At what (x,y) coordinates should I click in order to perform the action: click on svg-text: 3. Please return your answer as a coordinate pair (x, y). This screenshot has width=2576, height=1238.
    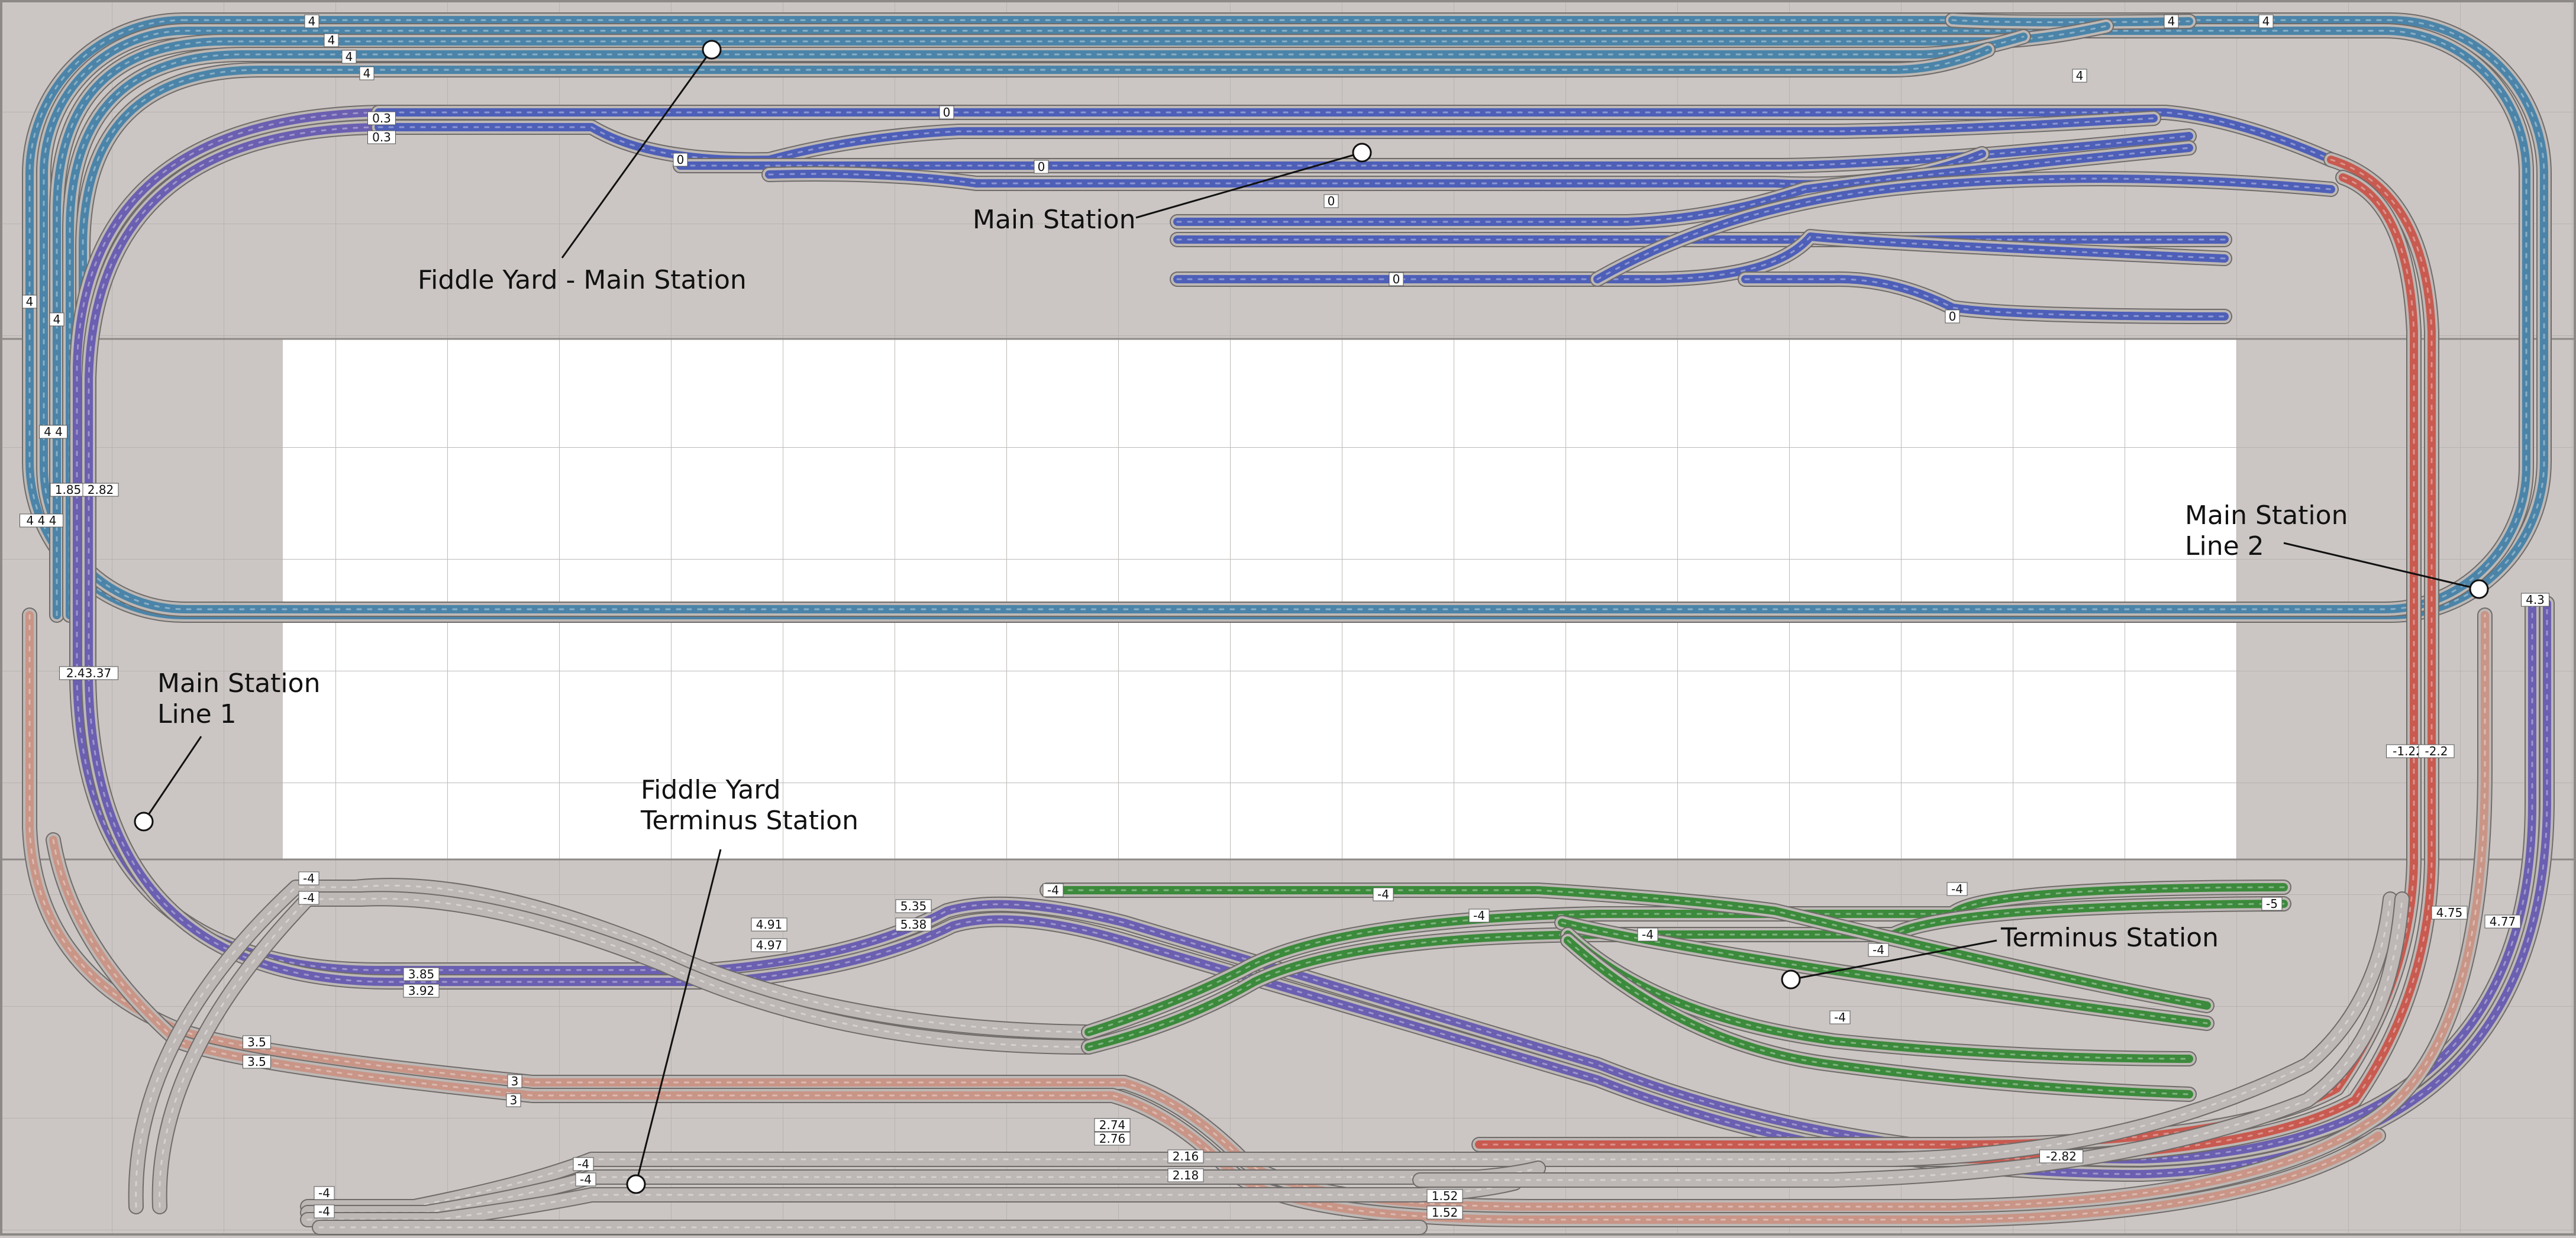
    Looking at the image, I should click on (515, 1081).